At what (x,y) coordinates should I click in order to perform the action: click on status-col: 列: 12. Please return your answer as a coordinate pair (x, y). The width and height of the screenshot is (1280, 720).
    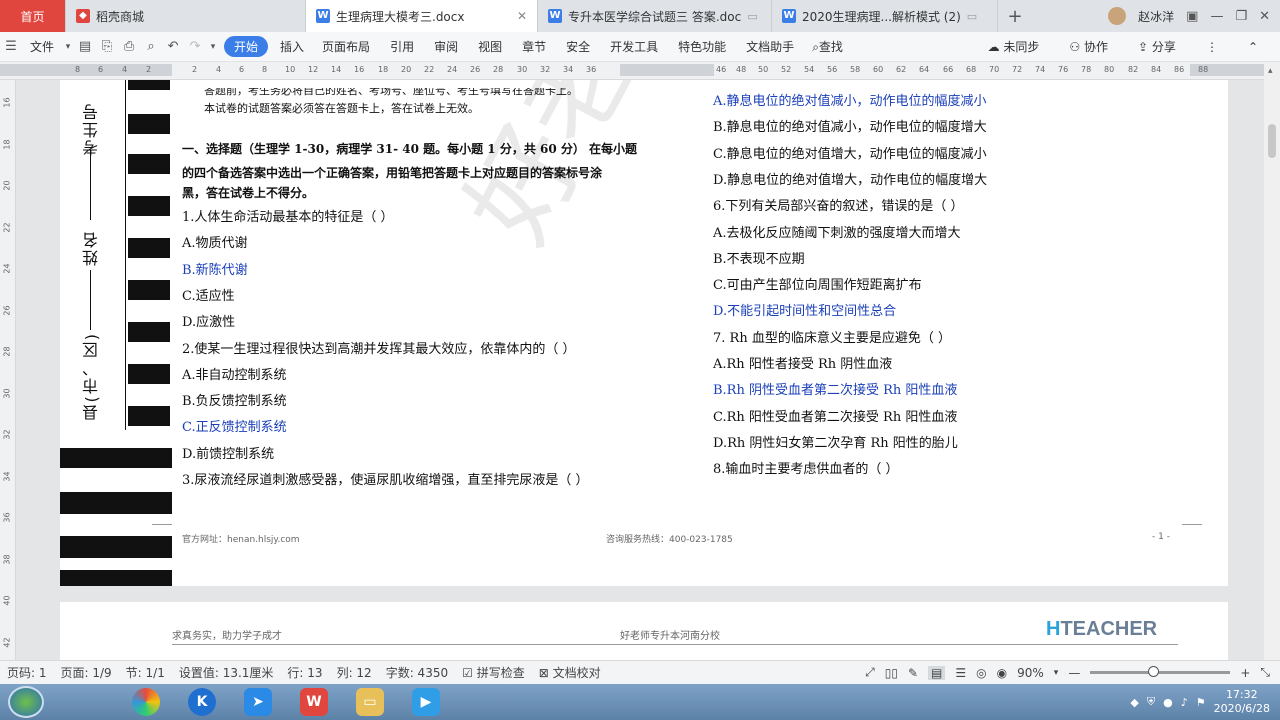
    Looking at the image, I should click on (354, 672).